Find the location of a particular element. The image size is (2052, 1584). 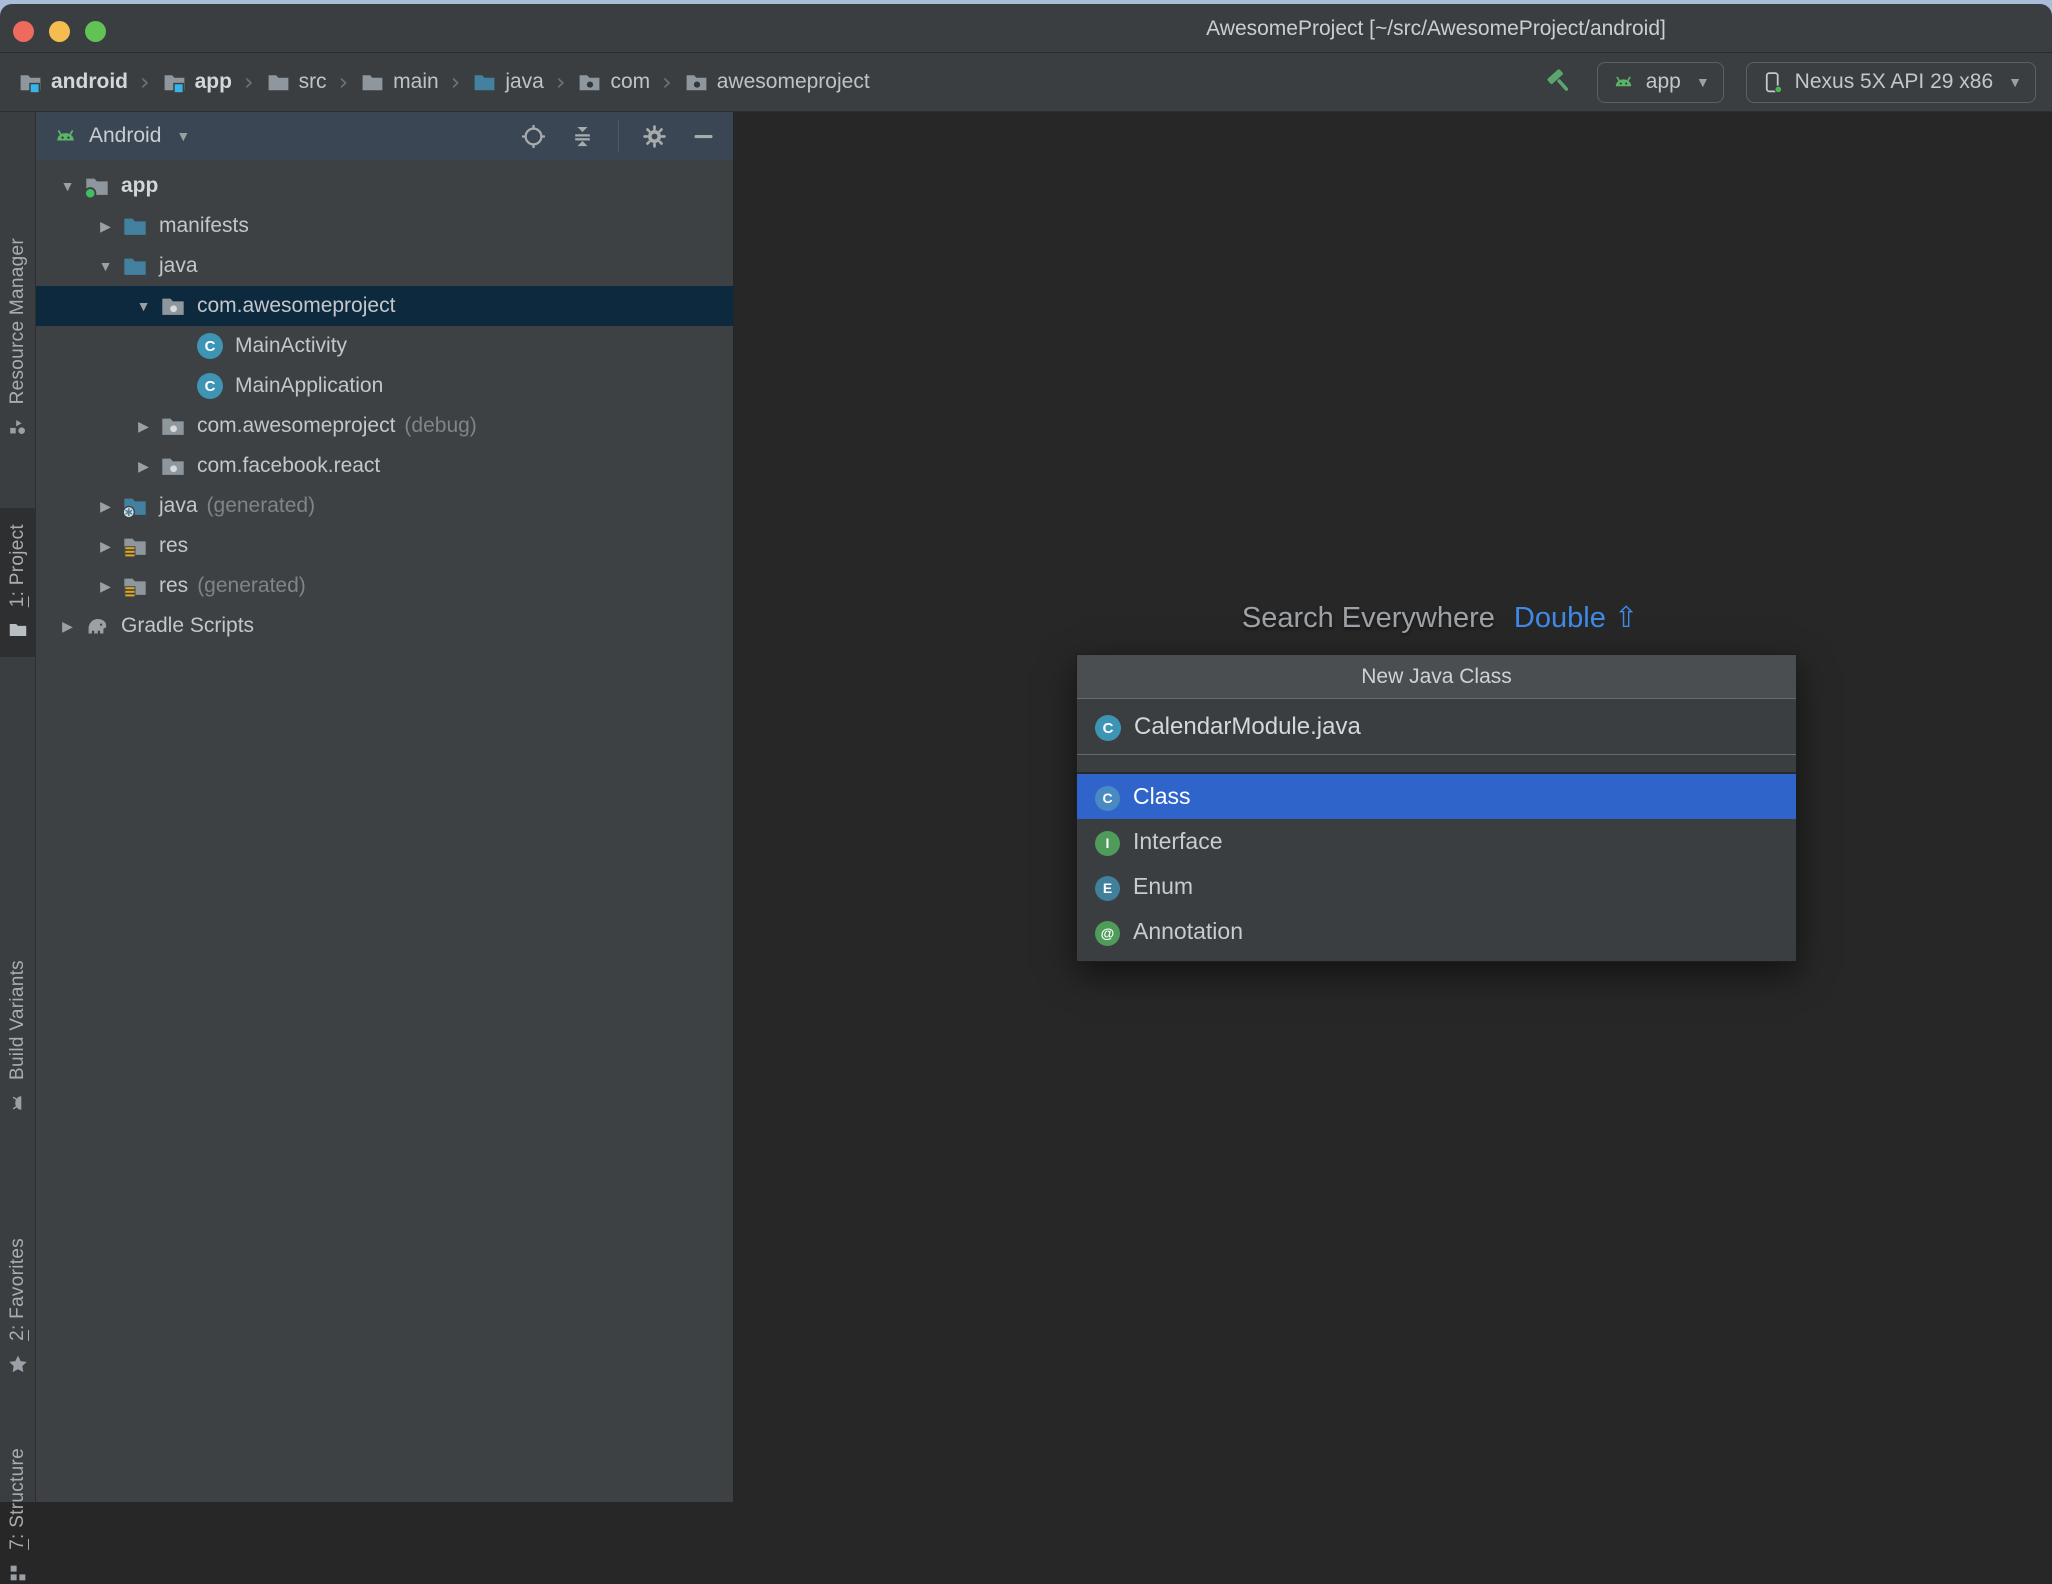

popup-option-label: Enum is located at coordinates (1163, 886).